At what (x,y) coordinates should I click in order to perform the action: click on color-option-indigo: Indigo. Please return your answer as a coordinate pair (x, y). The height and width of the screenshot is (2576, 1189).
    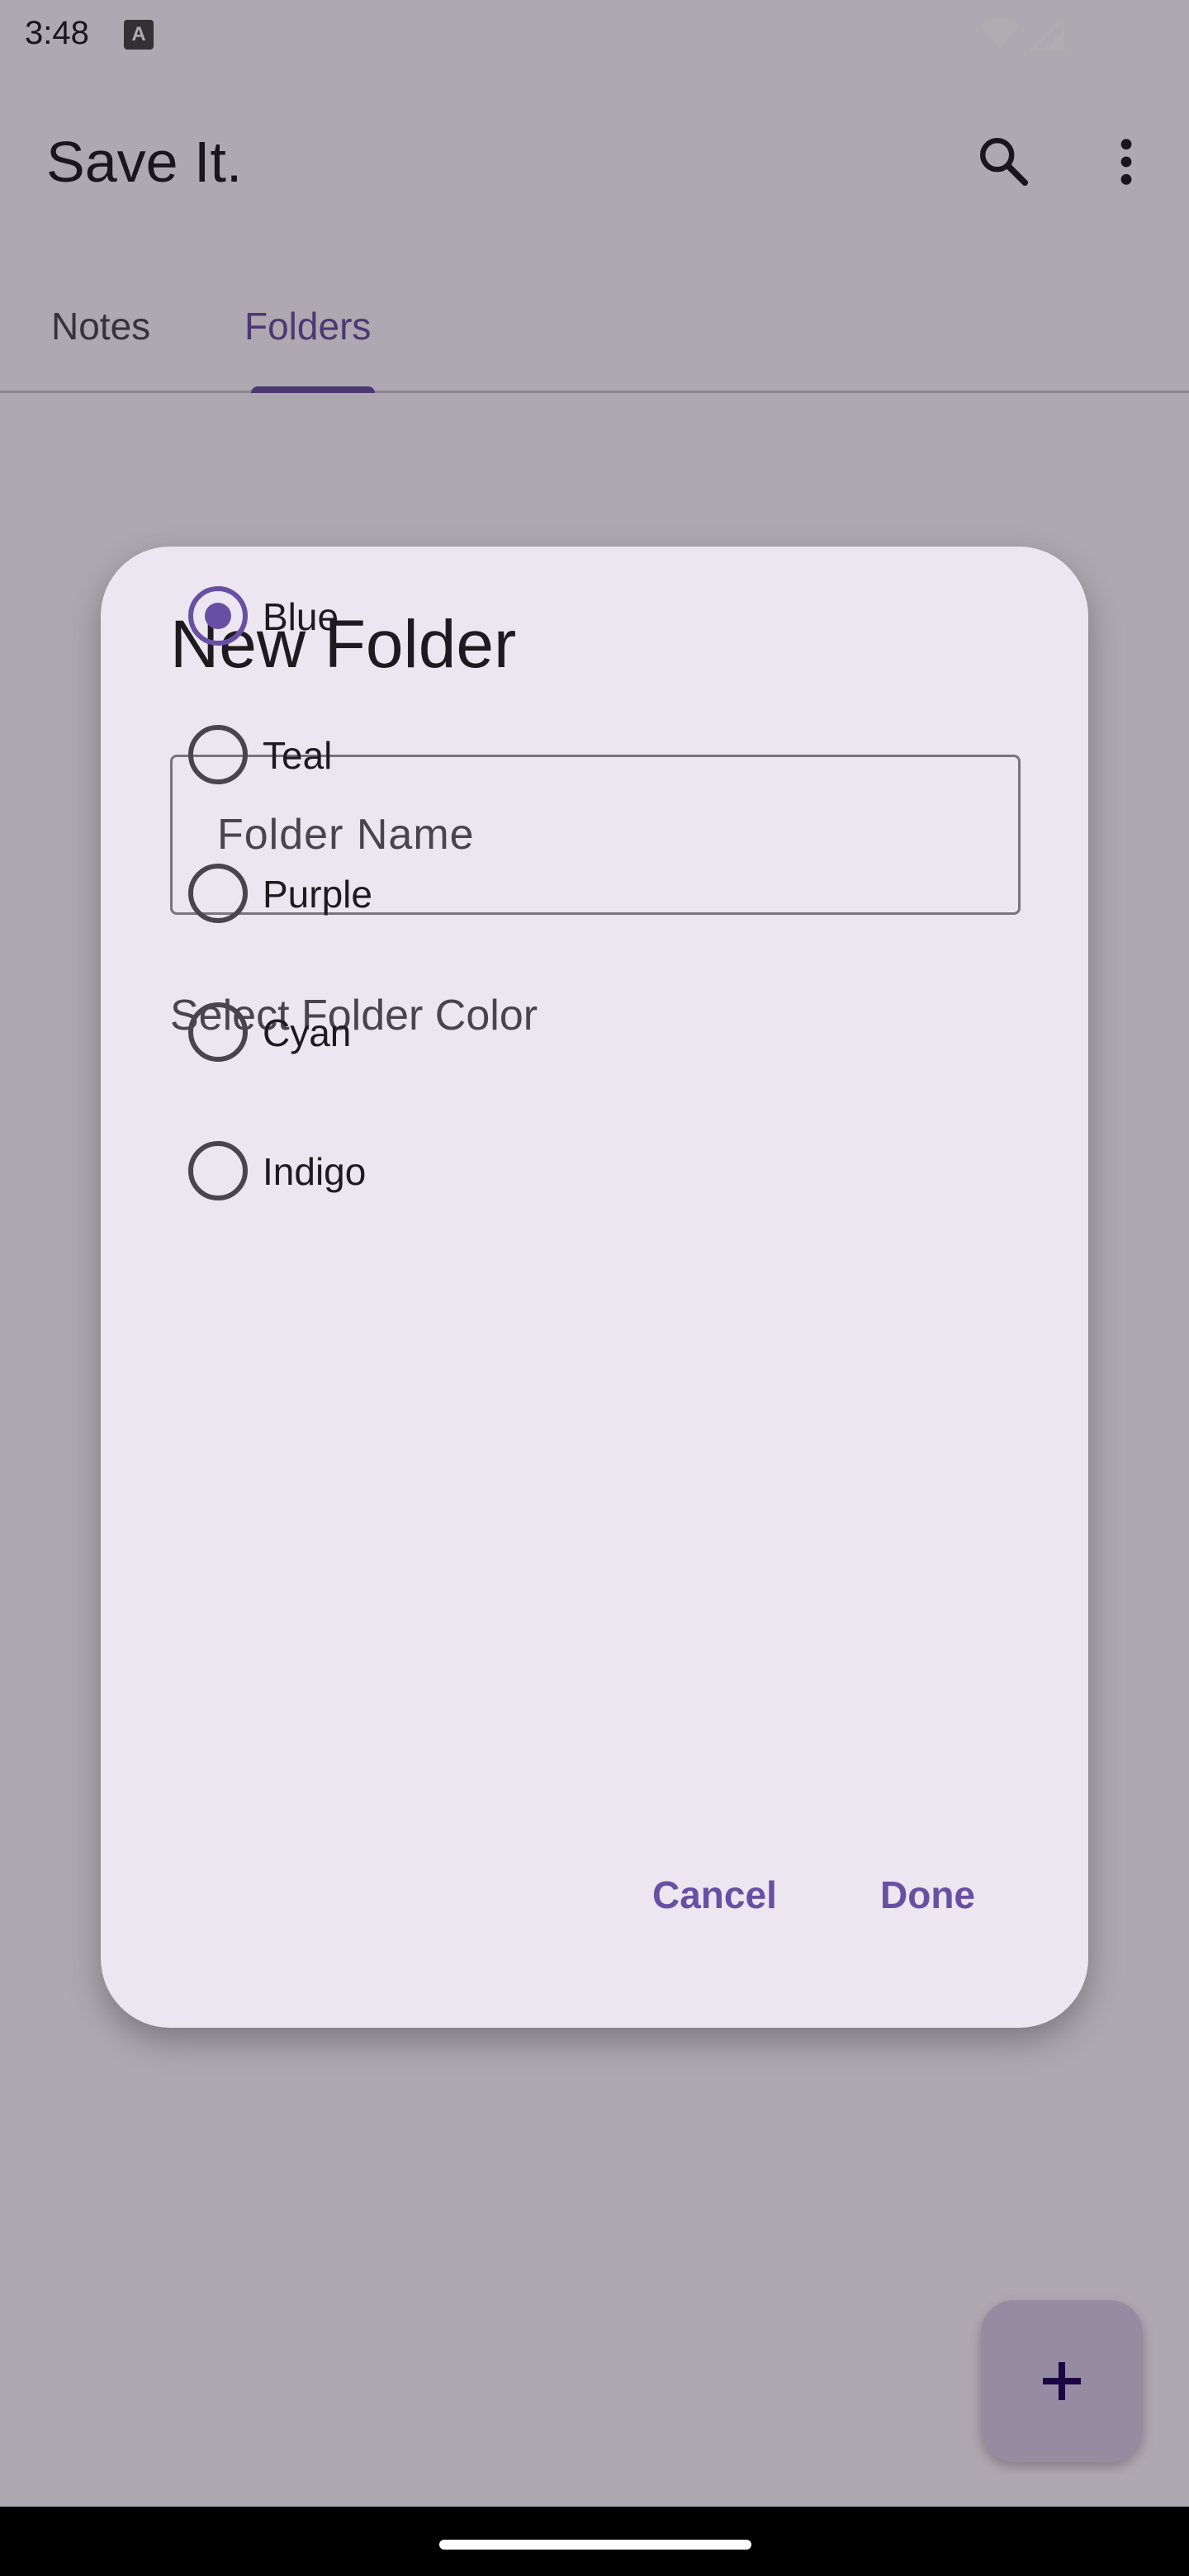
    Looking at the image, I should click on (427, 1170).